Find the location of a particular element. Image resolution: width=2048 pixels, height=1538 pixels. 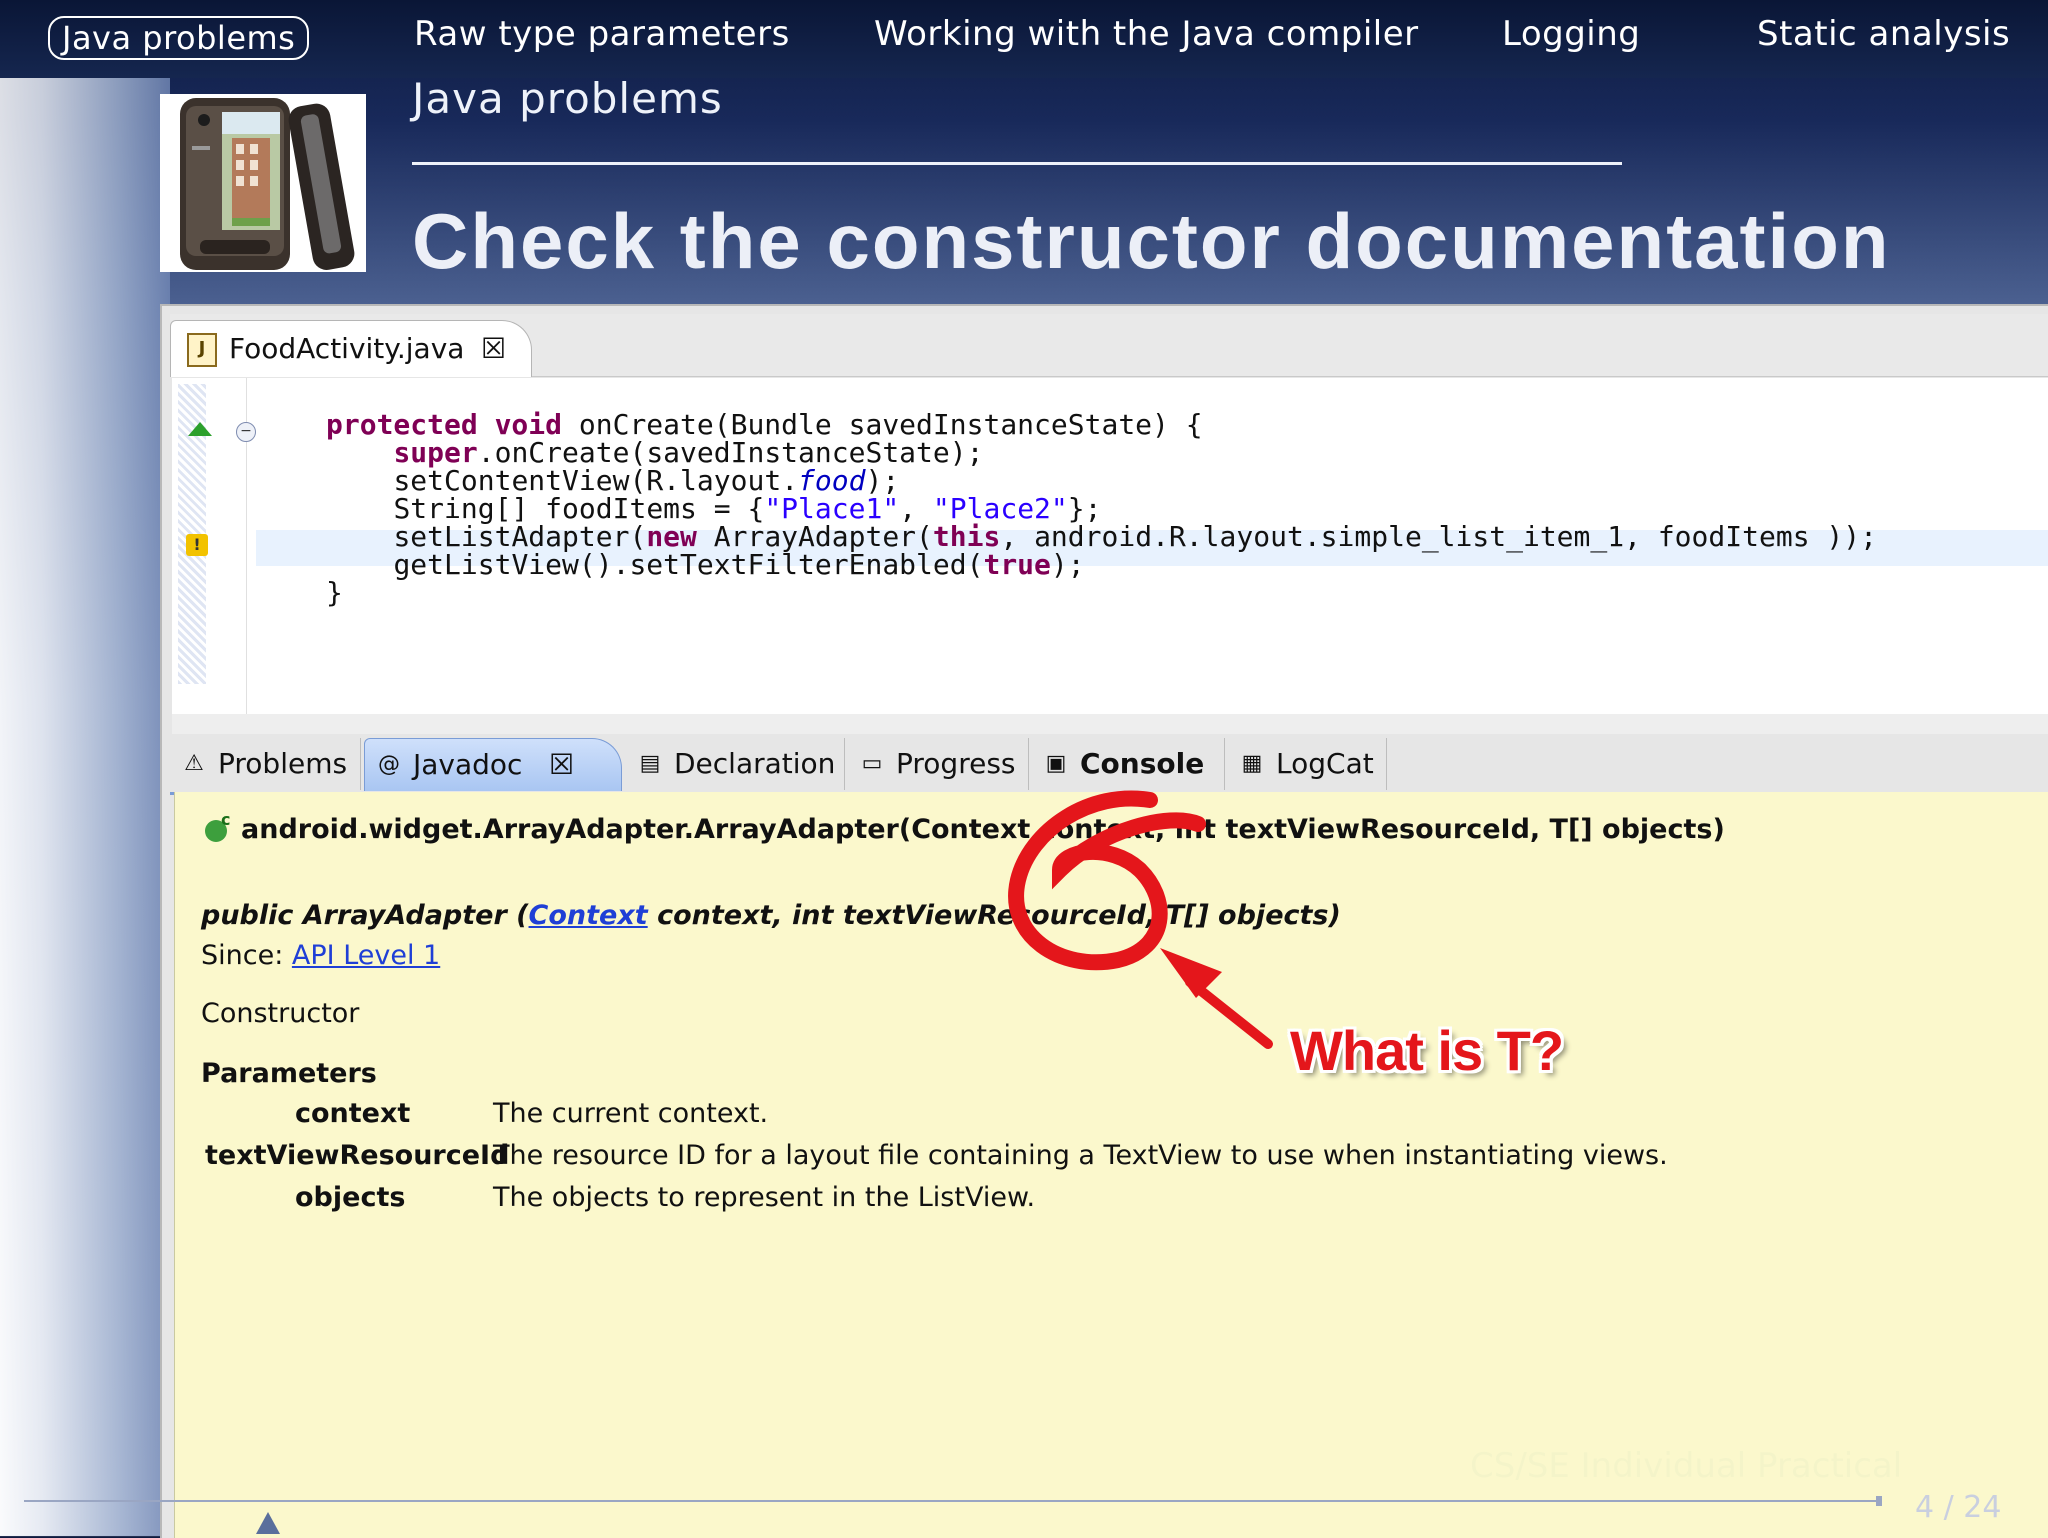

param-name: objects is located at coordinates (350, 1197).